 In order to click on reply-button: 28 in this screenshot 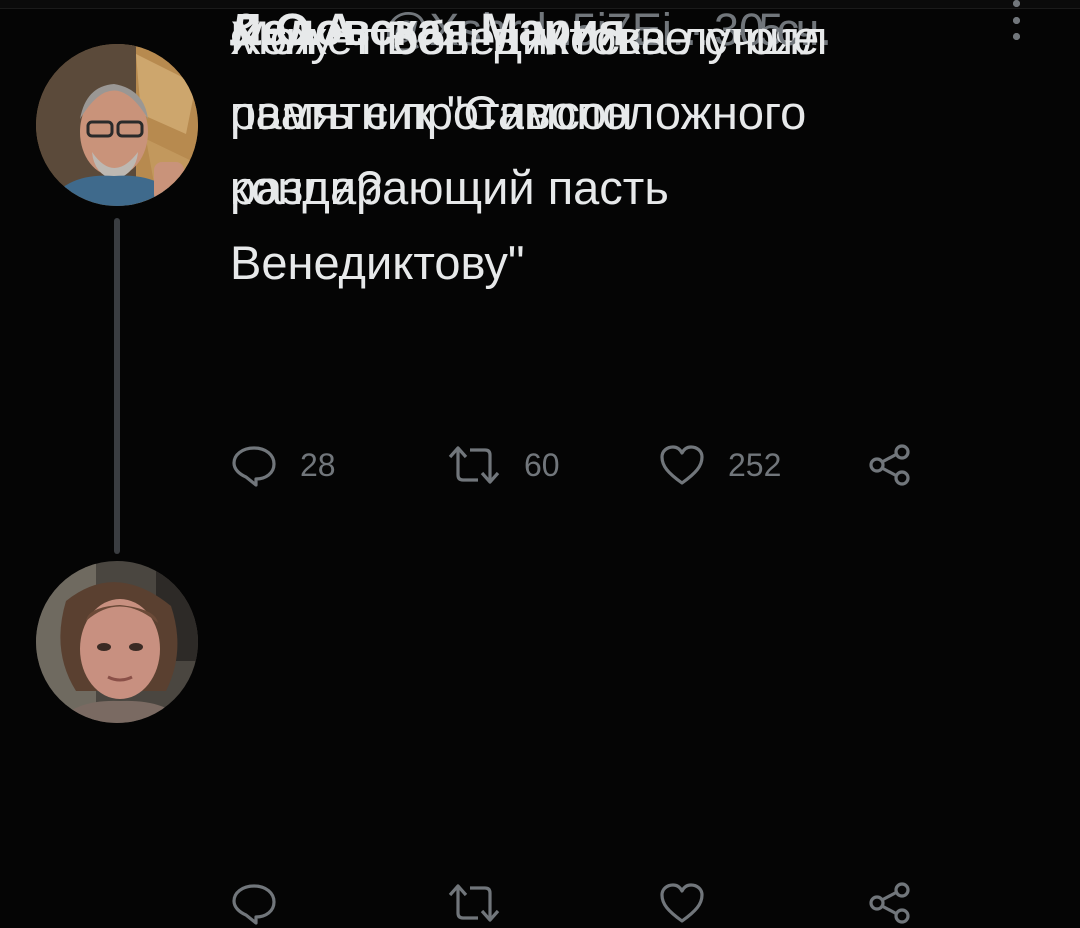, I will do `click(283, 465)`.